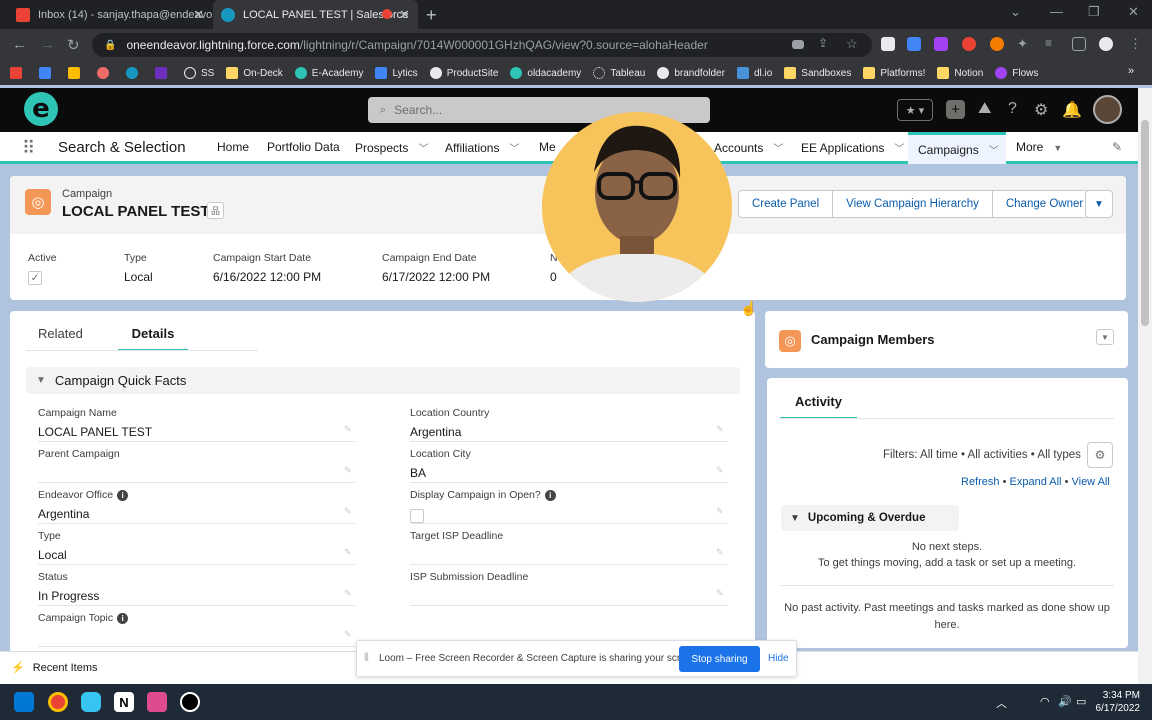  Describe the element at coordinates (852, 44) in the screenshot. I see `bookmark-star-icon: ☆` at that location.